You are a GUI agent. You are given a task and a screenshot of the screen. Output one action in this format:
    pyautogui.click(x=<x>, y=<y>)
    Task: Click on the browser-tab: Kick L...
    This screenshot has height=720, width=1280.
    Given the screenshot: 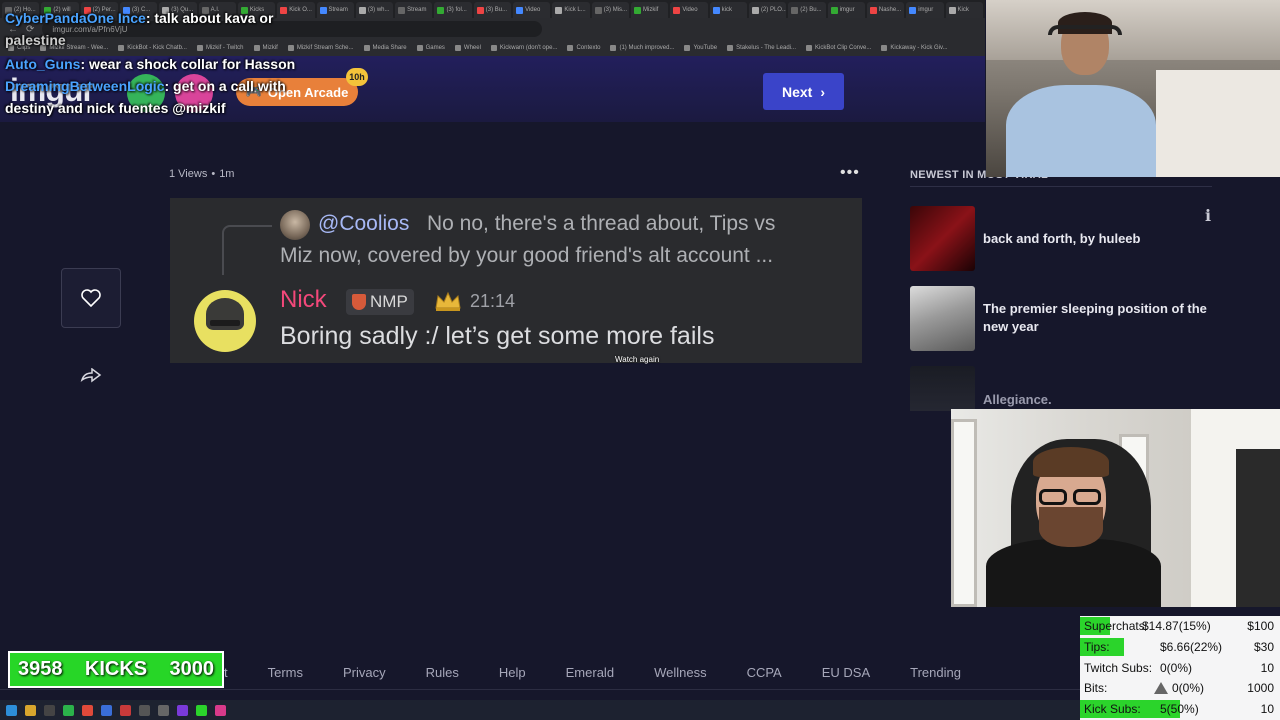 What is the action you would take?
    pyautogui.click(x=571, y=10)
    